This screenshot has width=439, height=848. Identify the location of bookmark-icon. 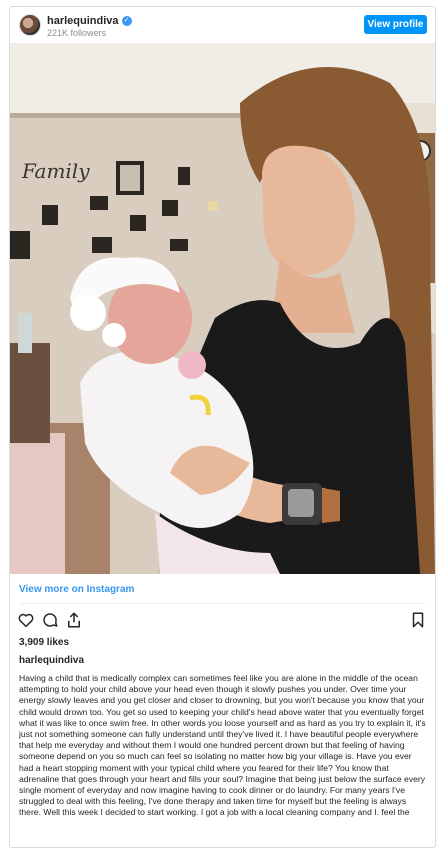
(418, 620).